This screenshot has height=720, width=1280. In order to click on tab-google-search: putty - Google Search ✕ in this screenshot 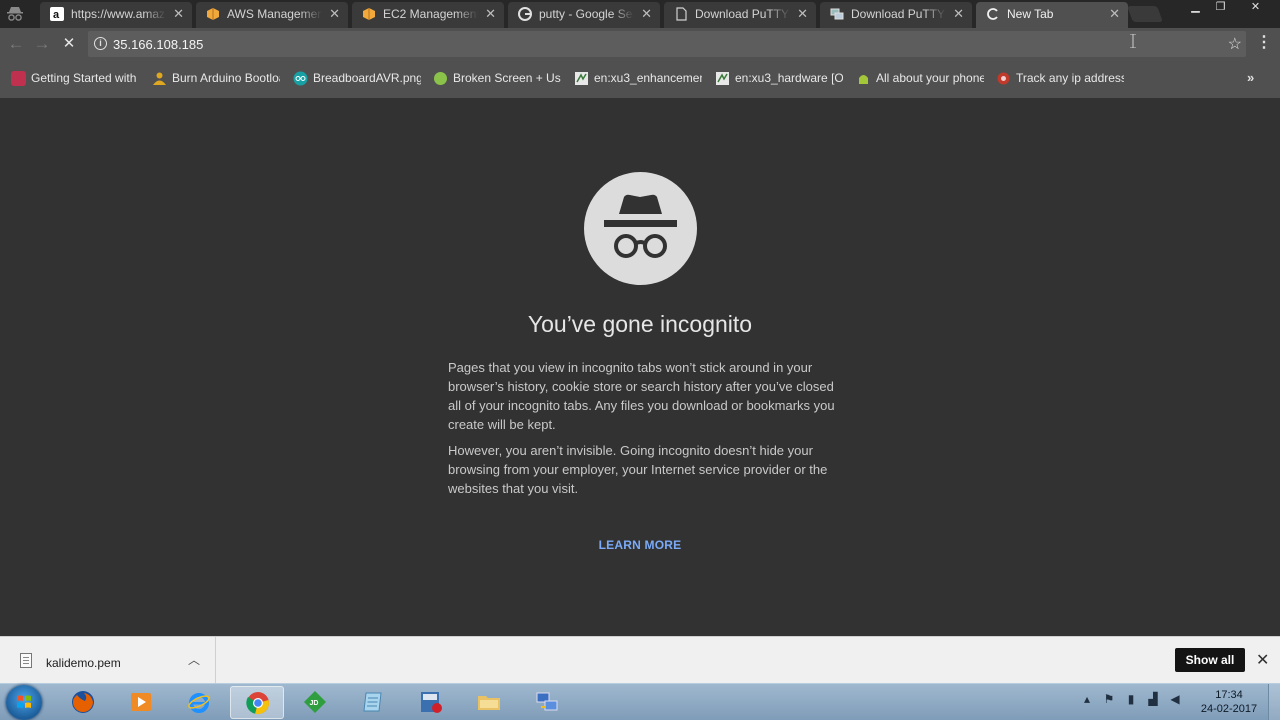, I will do `click(584, 15)`.